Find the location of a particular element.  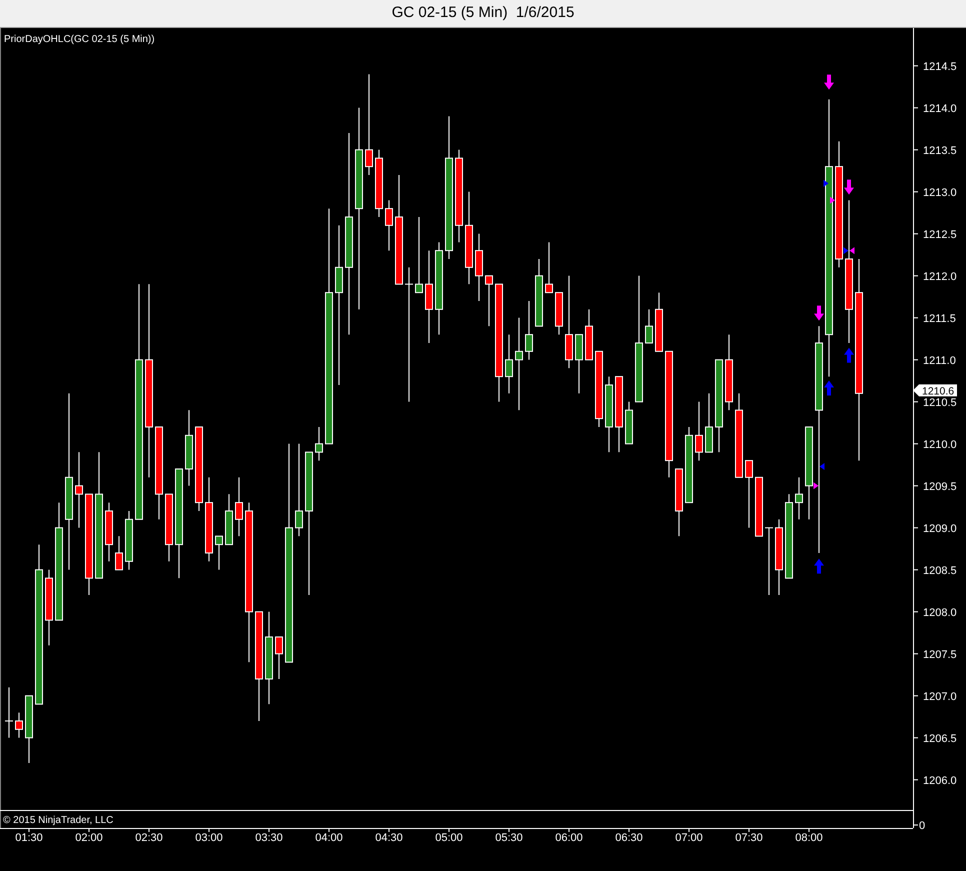

price-axis-label: 1212.5 is located at coordinates (940, 234).